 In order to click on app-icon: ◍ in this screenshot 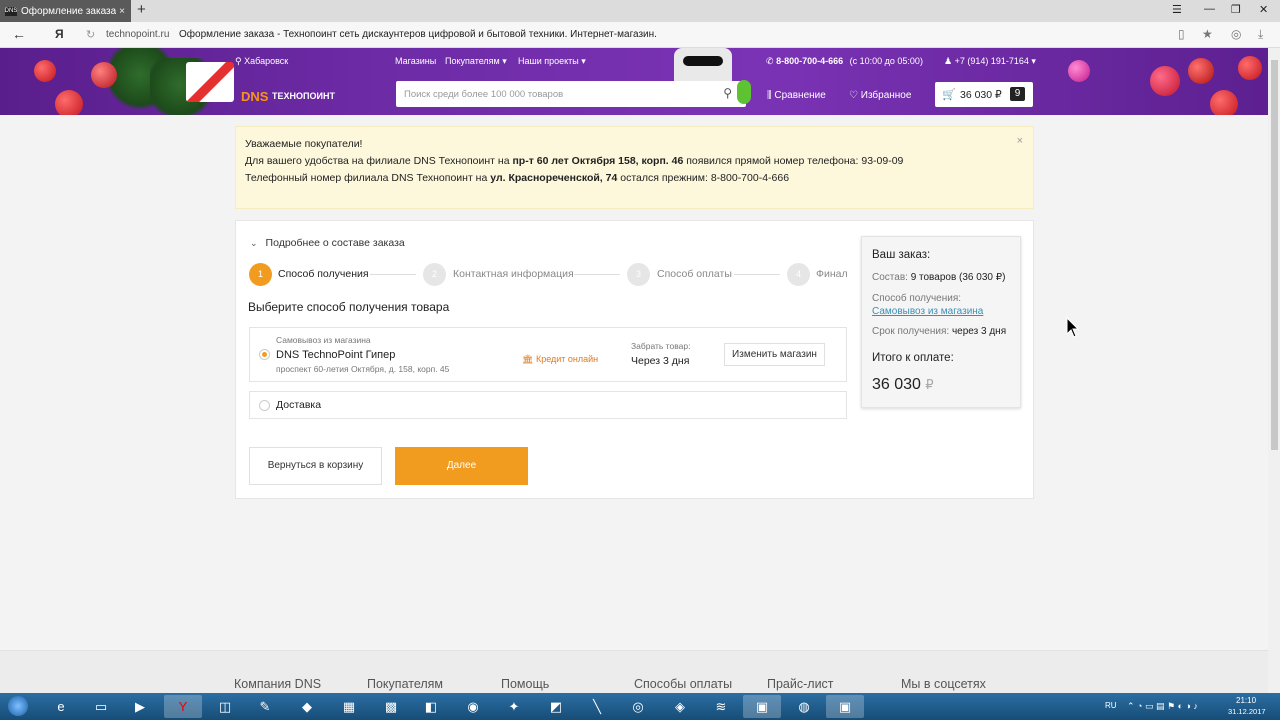, I will do `click(804, 706)`.